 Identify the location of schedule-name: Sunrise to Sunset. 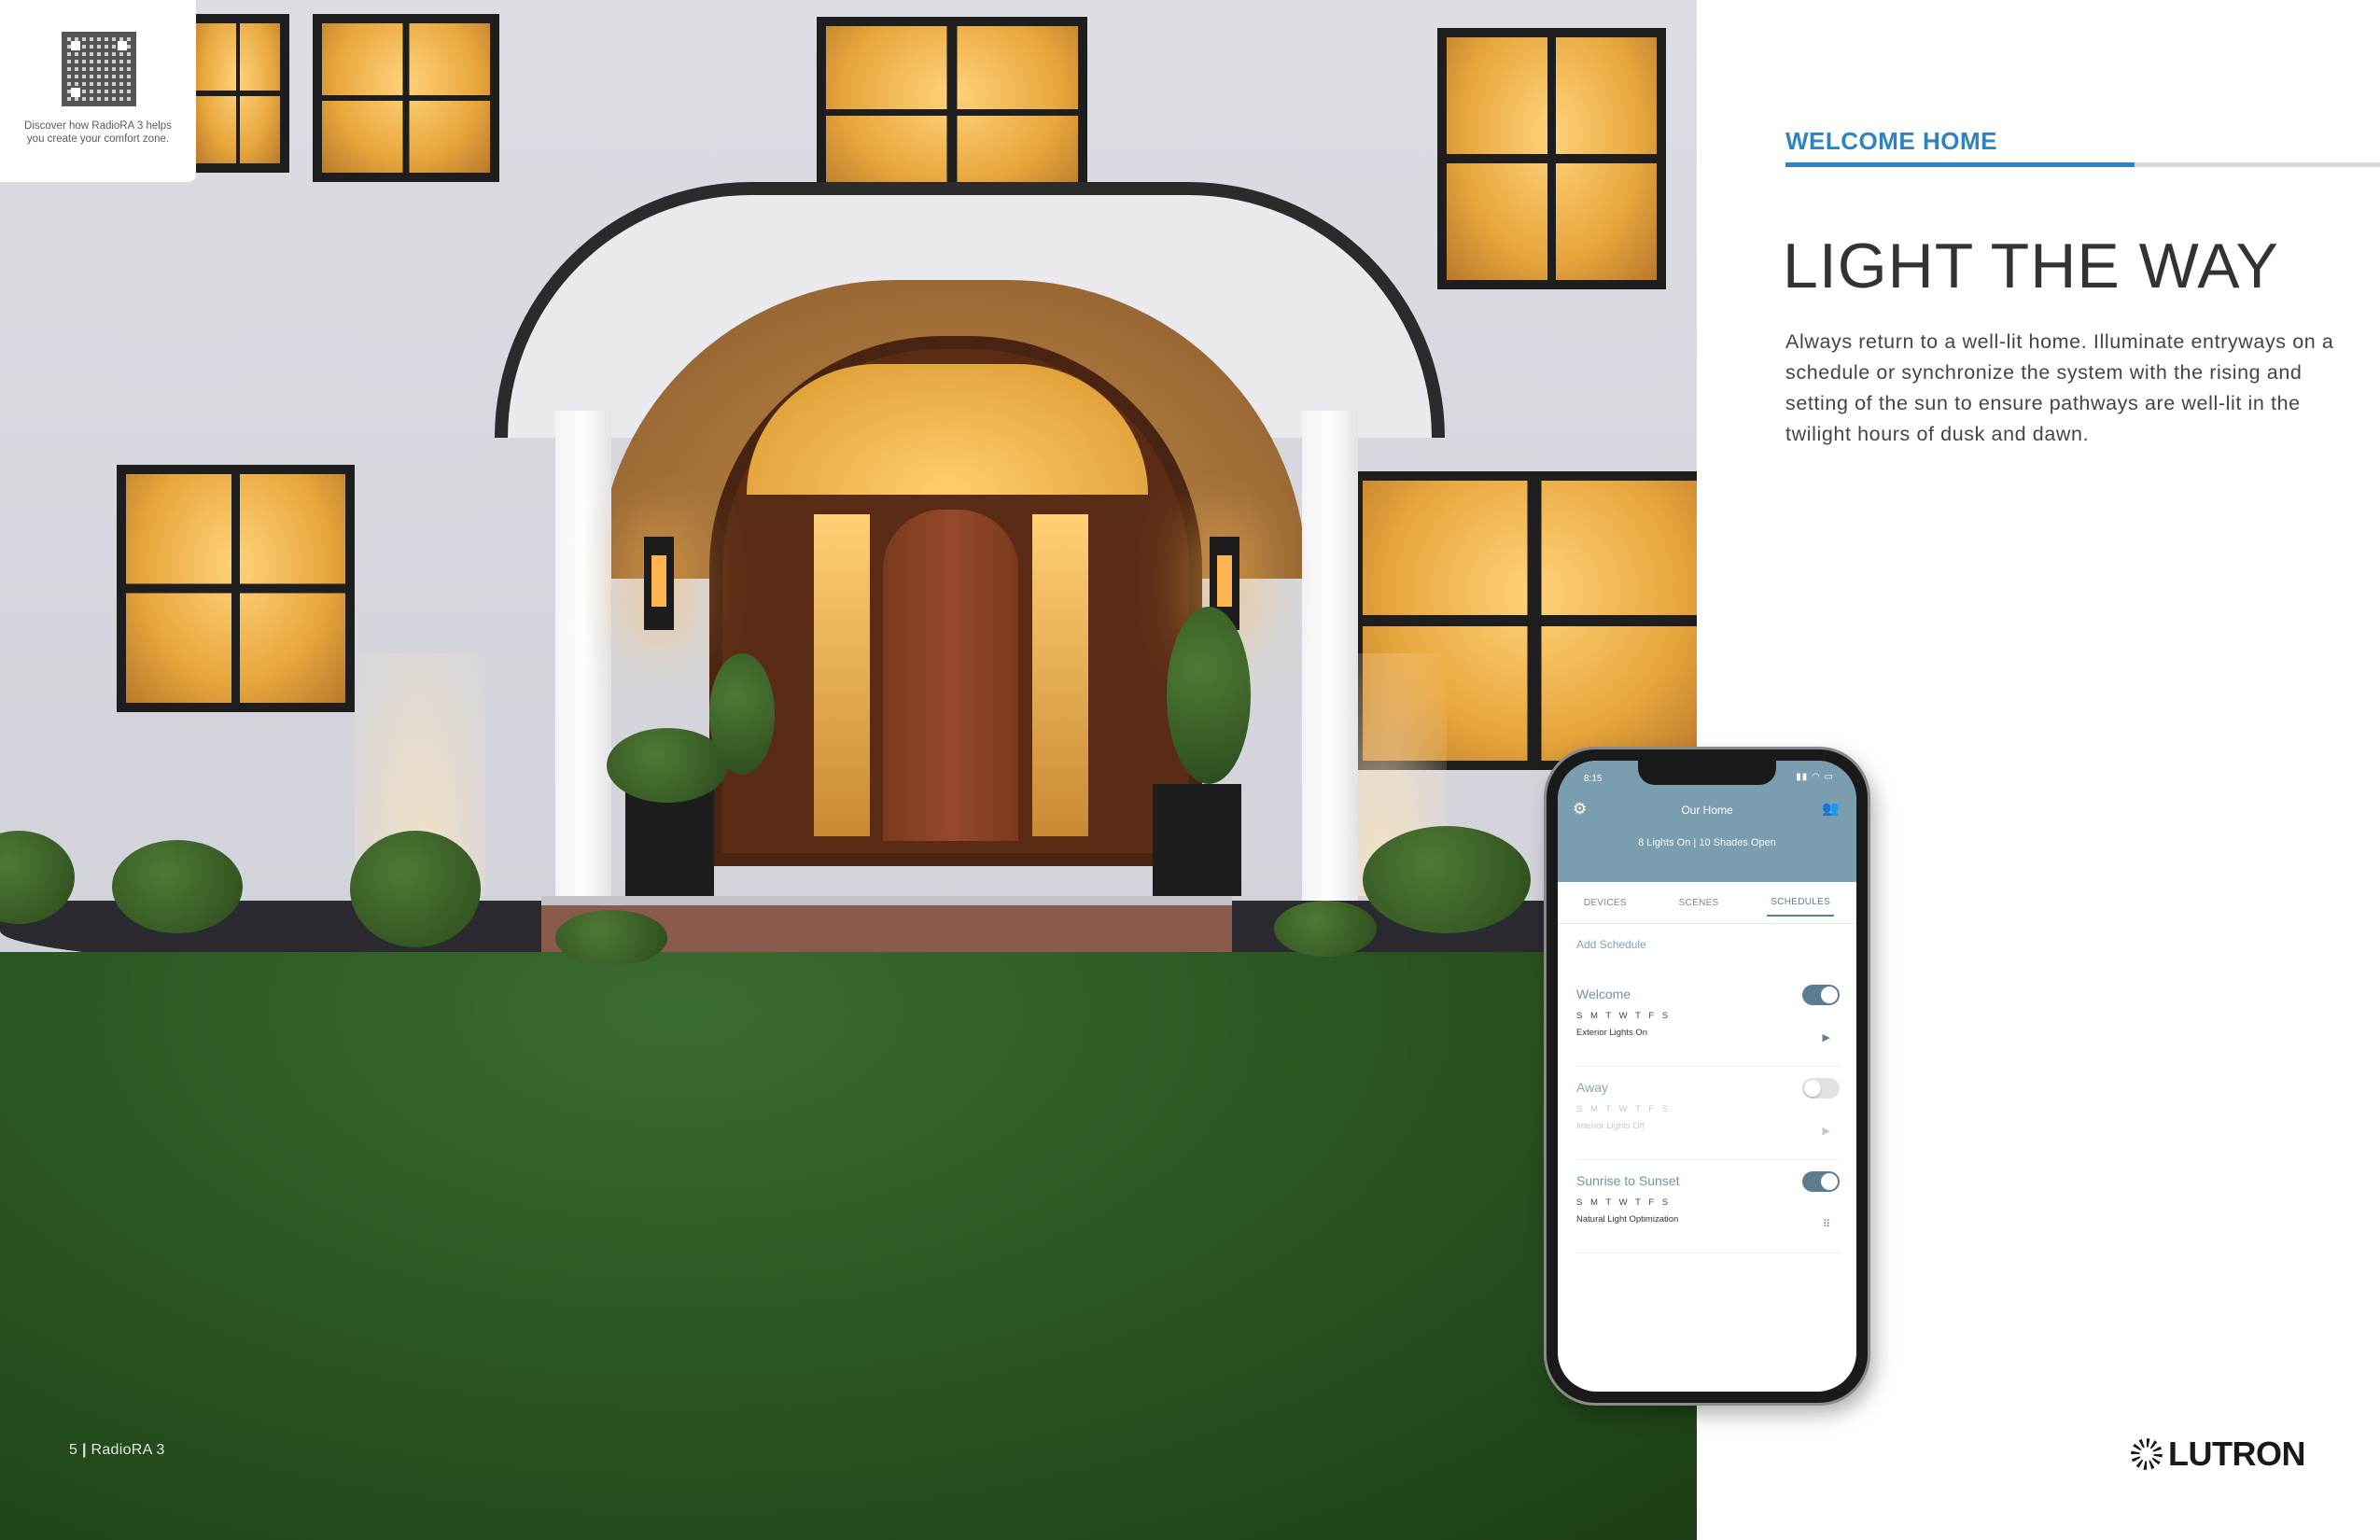
(1628, 1180).